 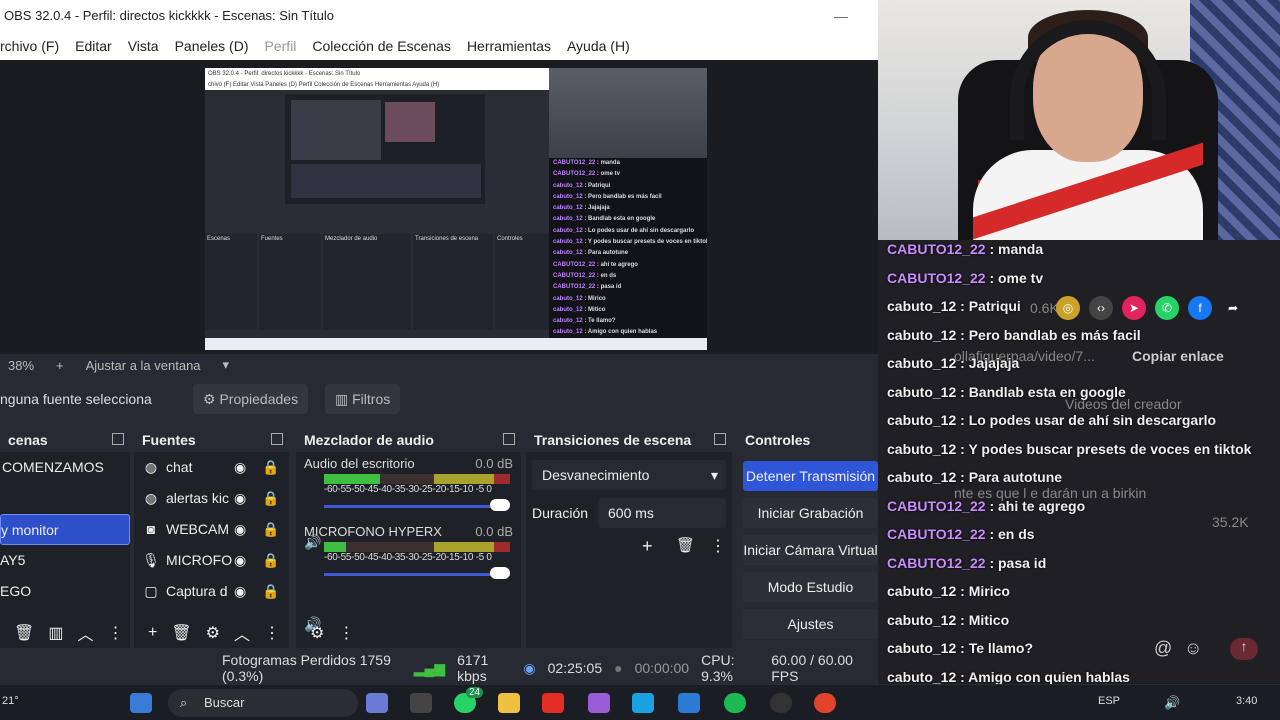 I want to click on menu-perfil: Perfil, so click(x=281, y=46).